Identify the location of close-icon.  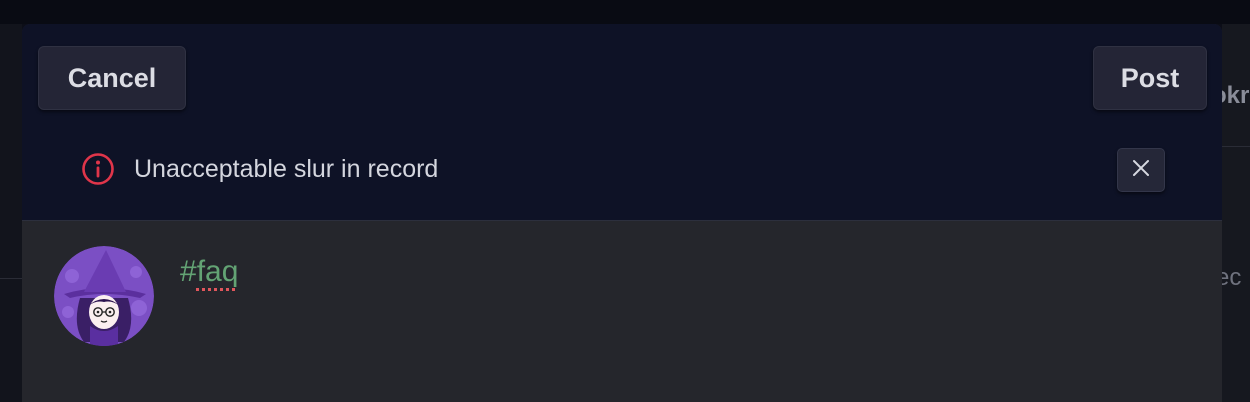
(1141, 170).